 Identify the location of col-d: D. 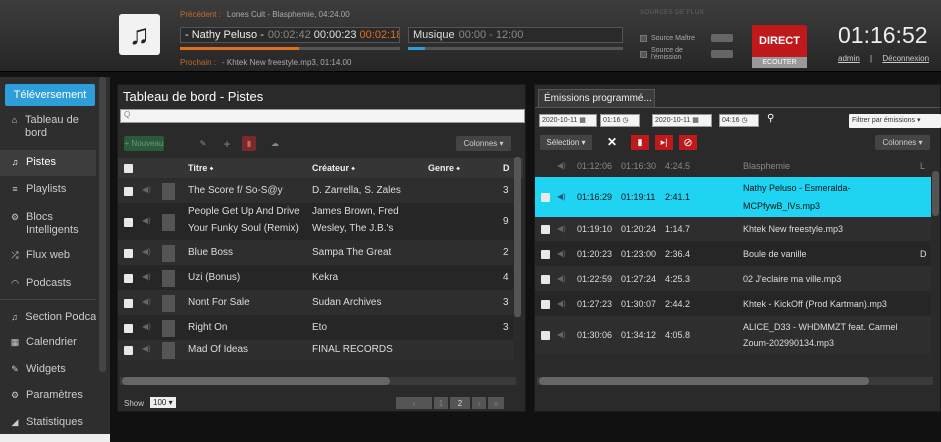
(506, 168).